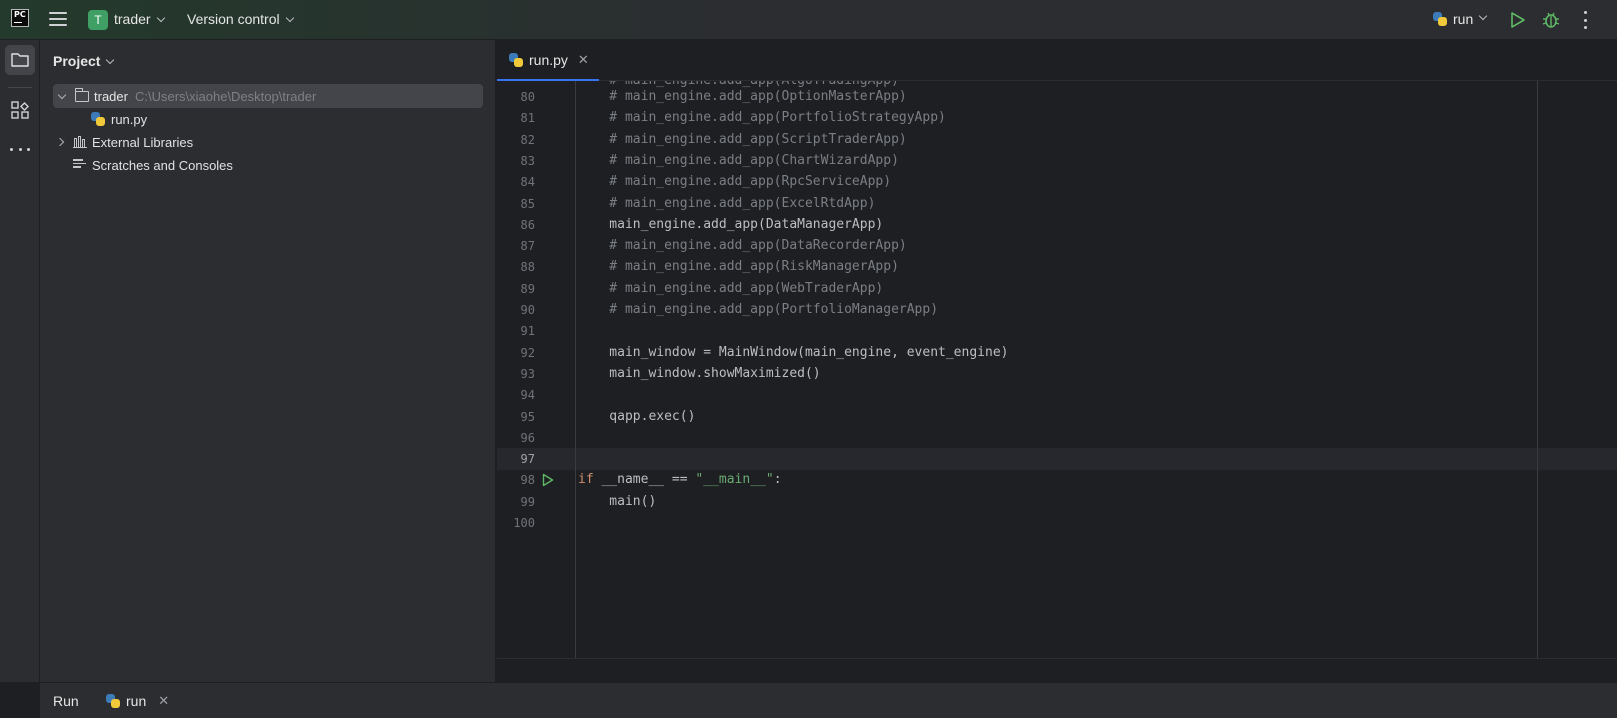  What do you see at coordinates (20, 361) in the screenshot?
I see `tool-window-strip` at bounding box center [20, 361].